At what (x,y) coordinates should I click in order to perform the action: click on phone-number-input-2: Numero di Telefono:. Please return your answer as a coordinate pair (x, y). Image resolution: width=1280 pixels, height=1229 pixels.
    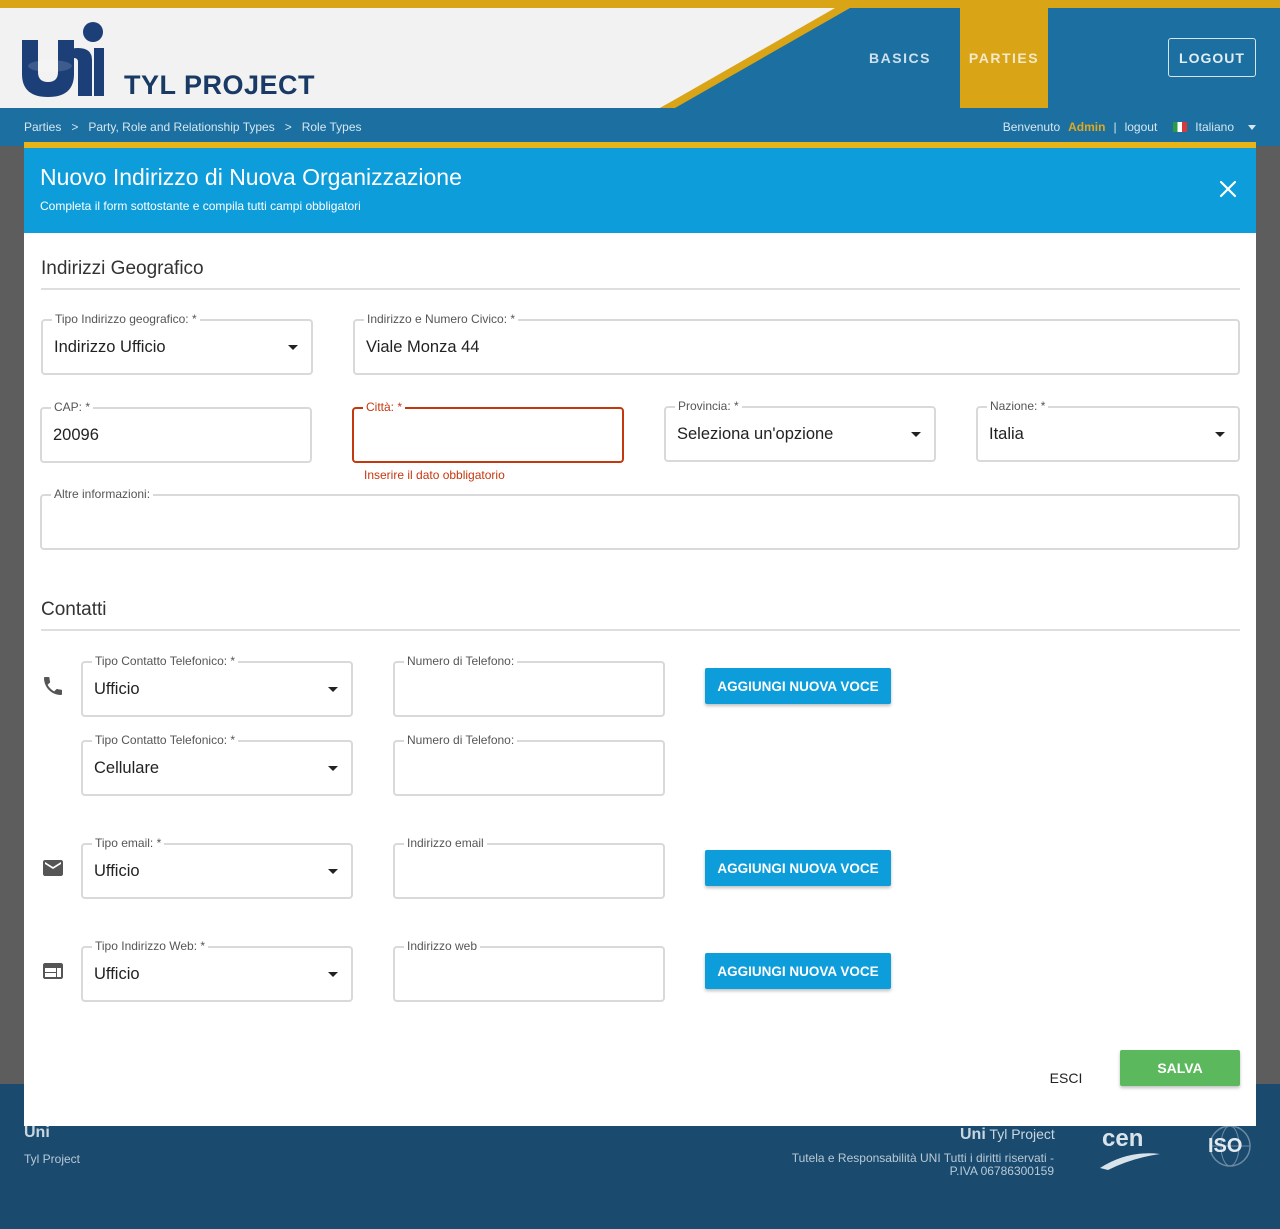
    Looking at the image, I should click on (529, 764).